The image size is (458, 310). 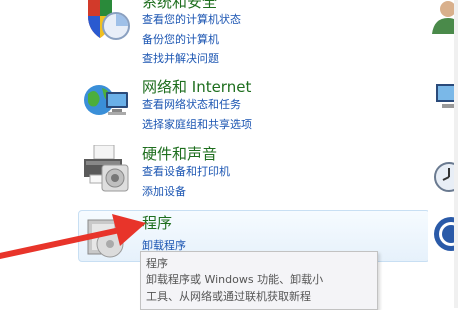 I want to click on tooltip-line-2: 工具、从网络或通过联机获取新程, so click(x=228, y=296).